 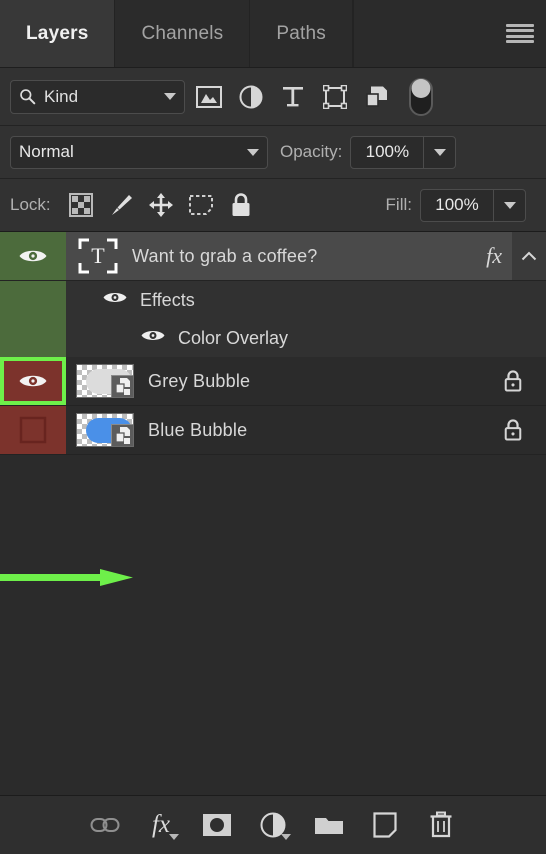 I want to click on tab-channels-label: Channels, so click(x=182, y=33).